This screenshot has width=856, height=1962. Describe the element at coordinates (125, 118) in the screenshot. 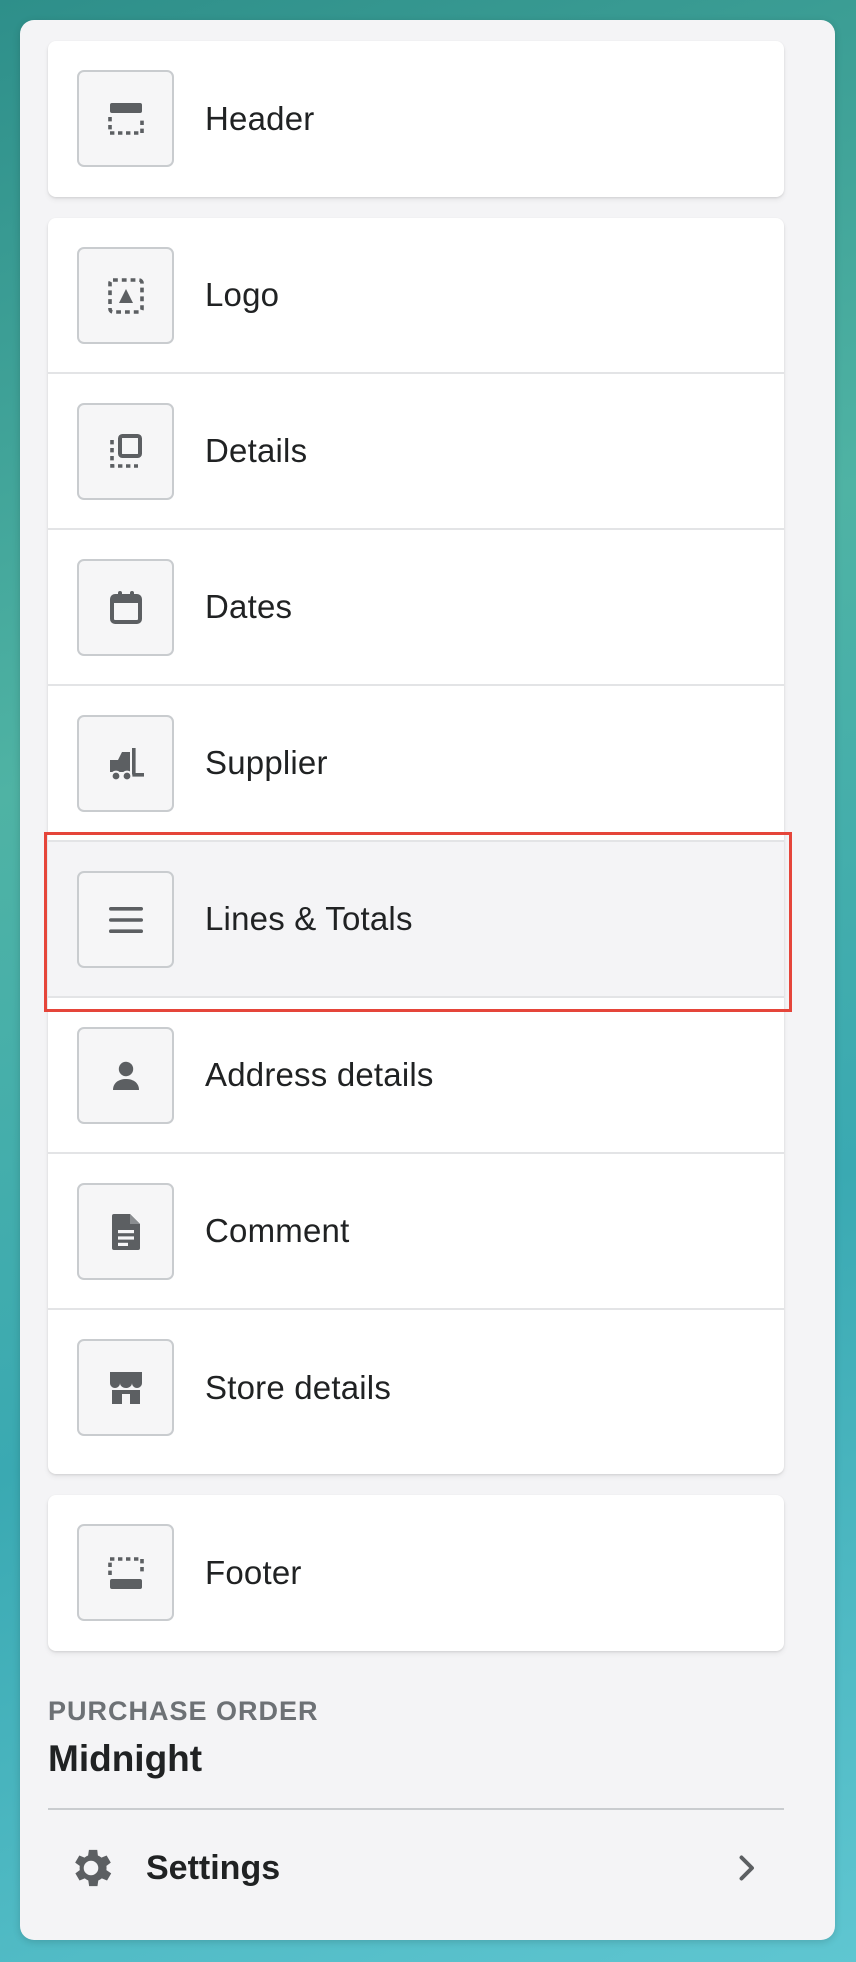

I see `header-layout-icon` at that location.